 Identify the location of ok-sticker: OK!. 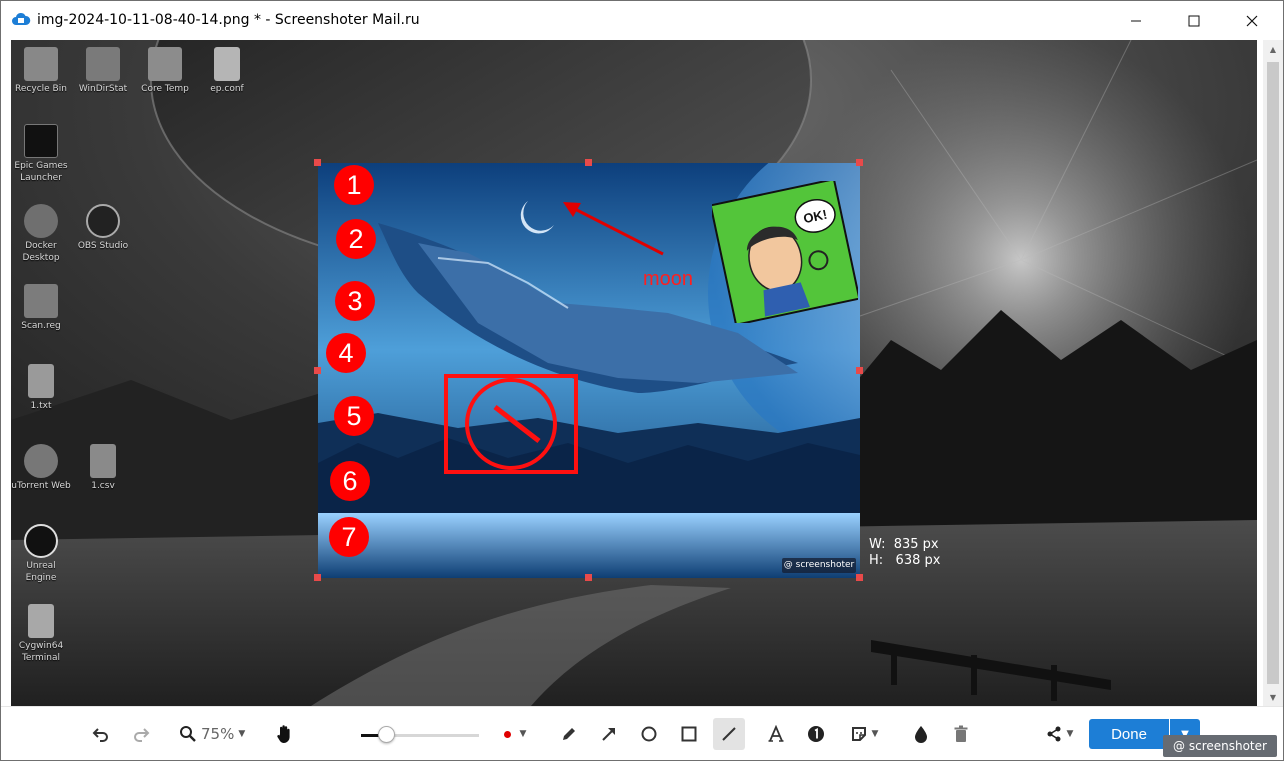
(785, 252).